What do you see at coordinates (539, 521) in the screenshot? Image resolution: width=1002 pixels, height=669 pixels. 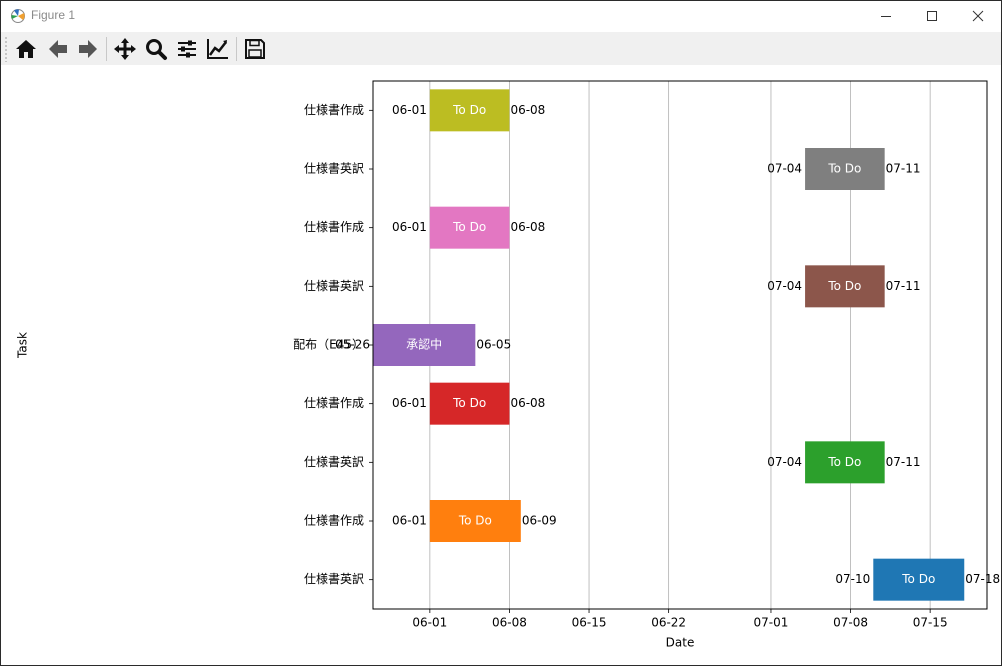 I see `bar-end-label: 06-09` at bounding box center [539, 521].